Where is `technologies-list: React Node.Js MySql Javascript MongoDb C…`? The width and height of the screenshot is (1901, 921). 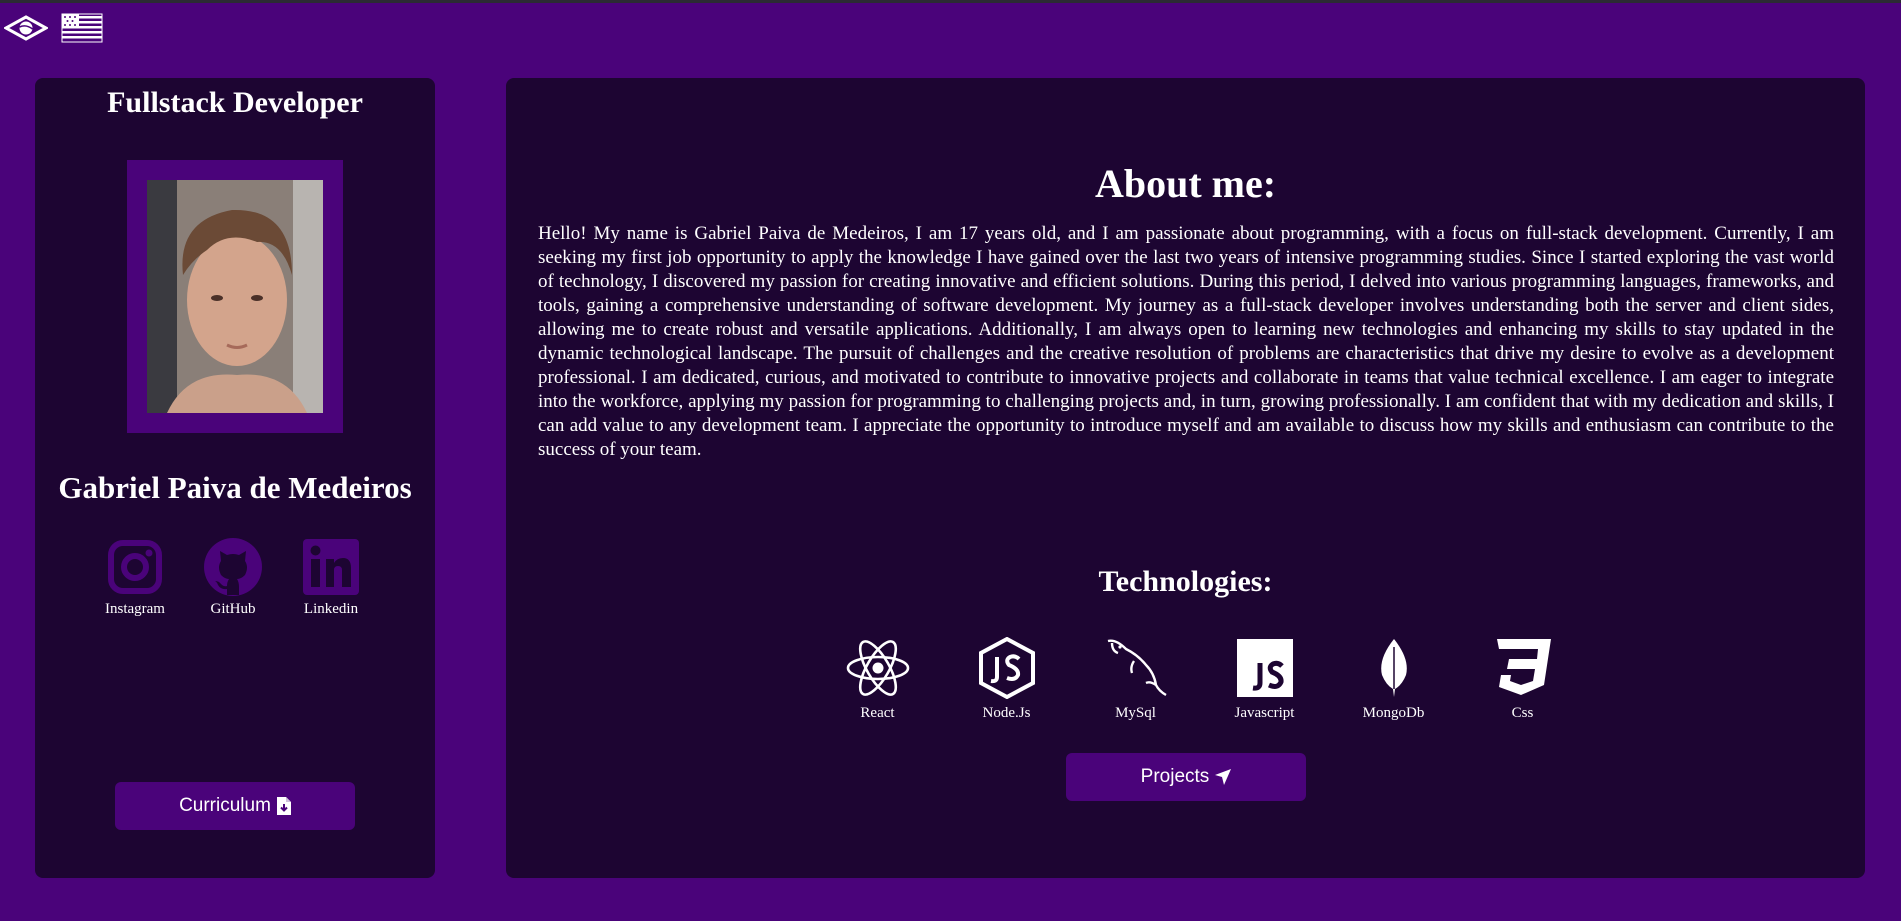
technologies-list: React Node.Js MySql Javascript MongoDb C… is located at coordinates (1200, 679).